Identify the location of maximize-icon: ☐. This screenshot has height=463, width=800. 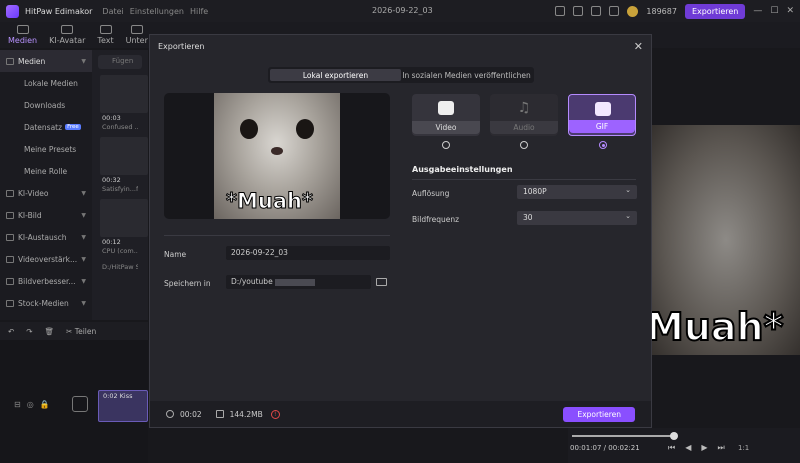
(774, 11).